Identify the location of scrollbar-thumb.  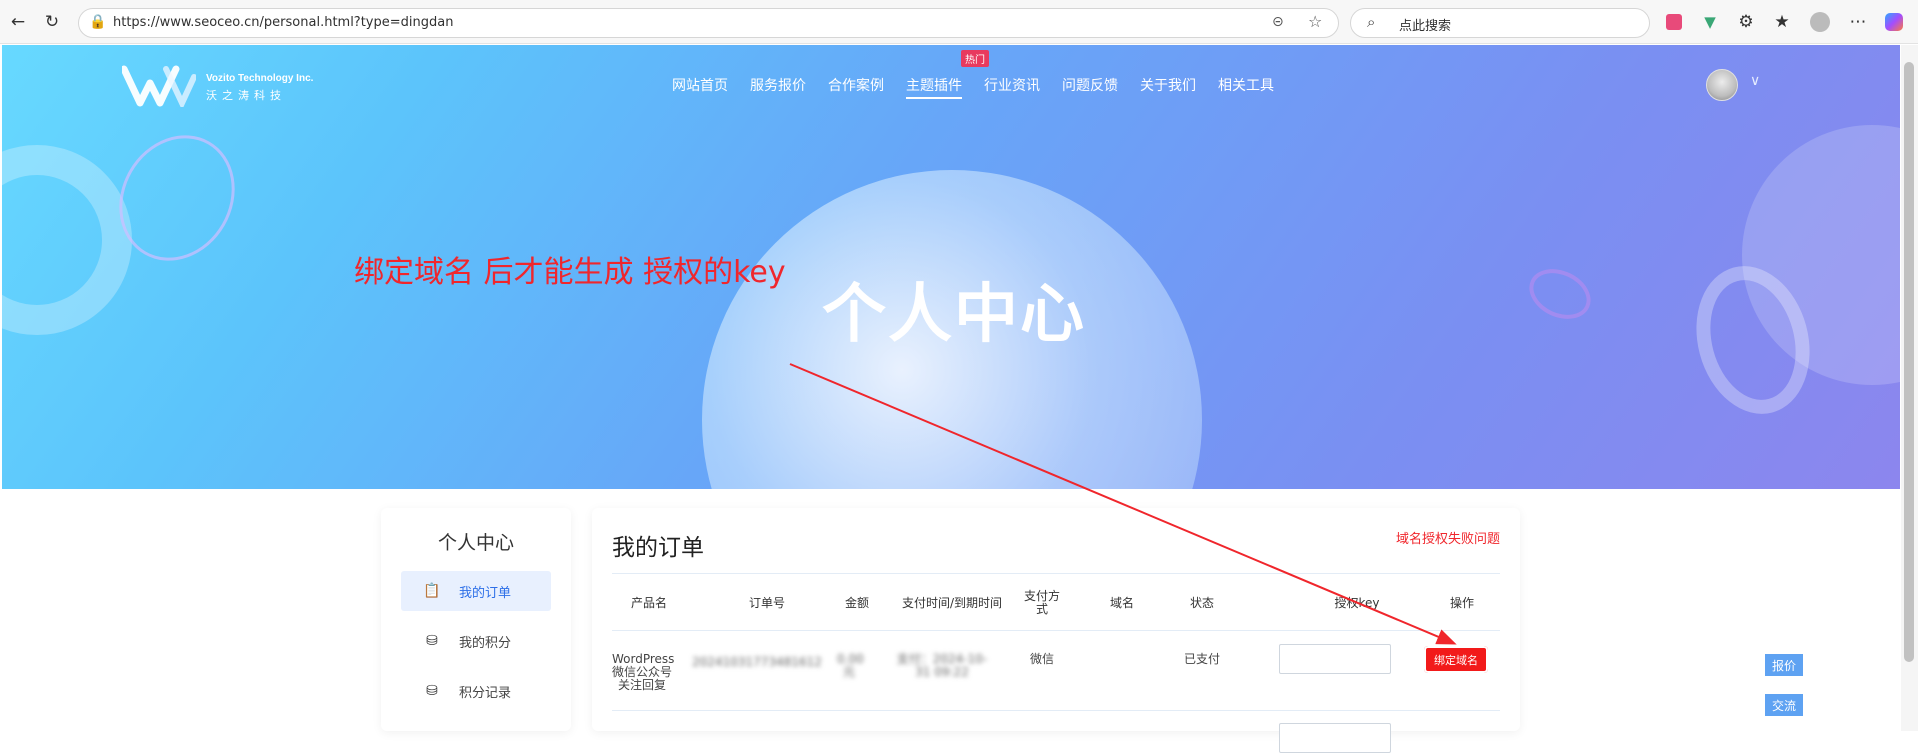
(1909, 362).